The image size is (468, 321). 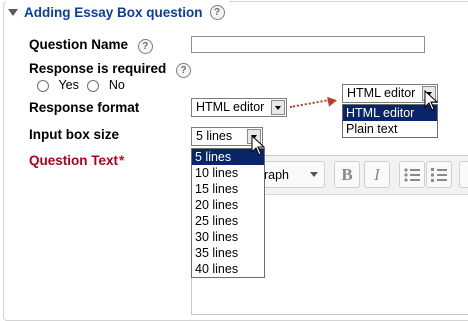 I want to click on dropdown-option: 40 lines, so click(x=228, y=269).